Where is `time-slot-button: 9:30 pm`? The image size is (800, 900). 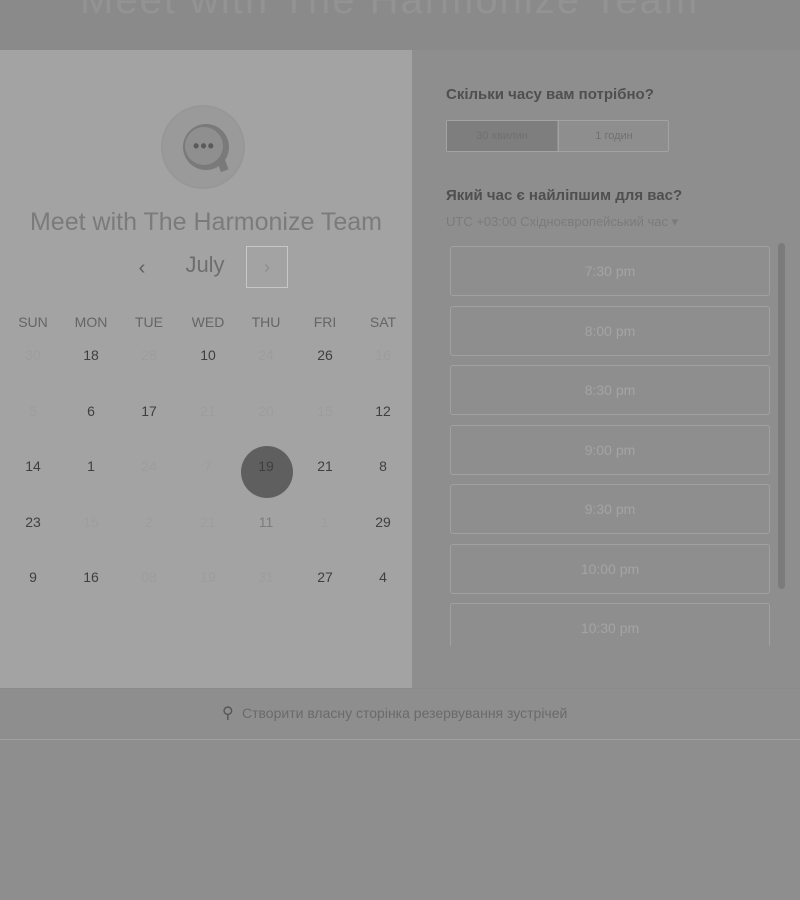 time-slot-button: 9:30 pm is located at coordinates (610, 509).